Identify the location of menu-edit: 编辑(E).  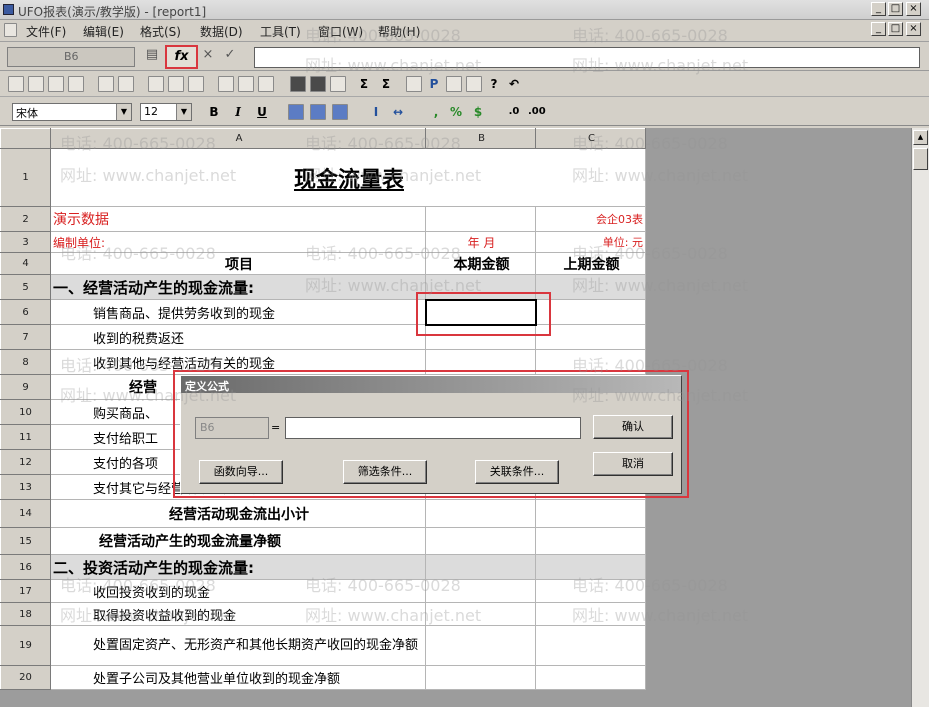
(103, 31).